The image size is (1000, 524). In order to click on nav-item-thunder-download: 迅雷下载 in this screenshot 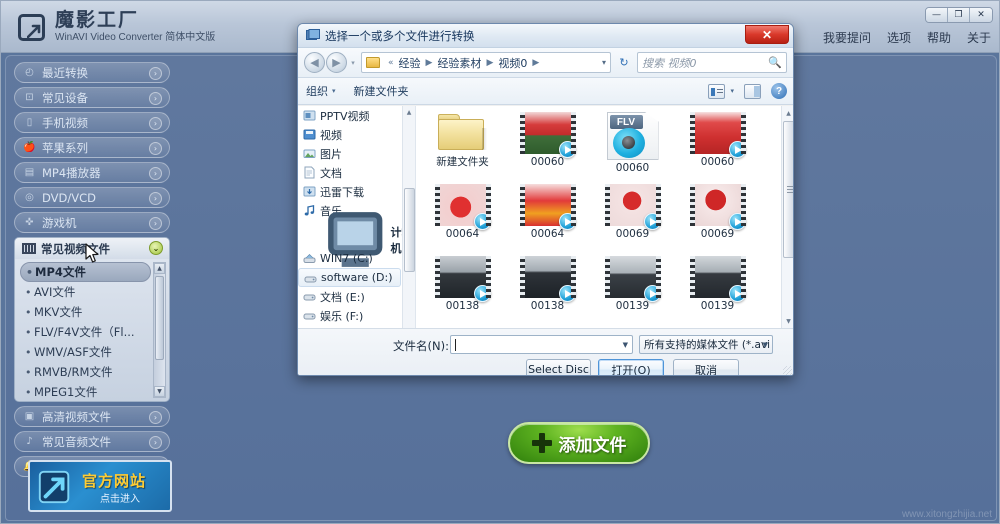, I will do `click(356, 191)`.